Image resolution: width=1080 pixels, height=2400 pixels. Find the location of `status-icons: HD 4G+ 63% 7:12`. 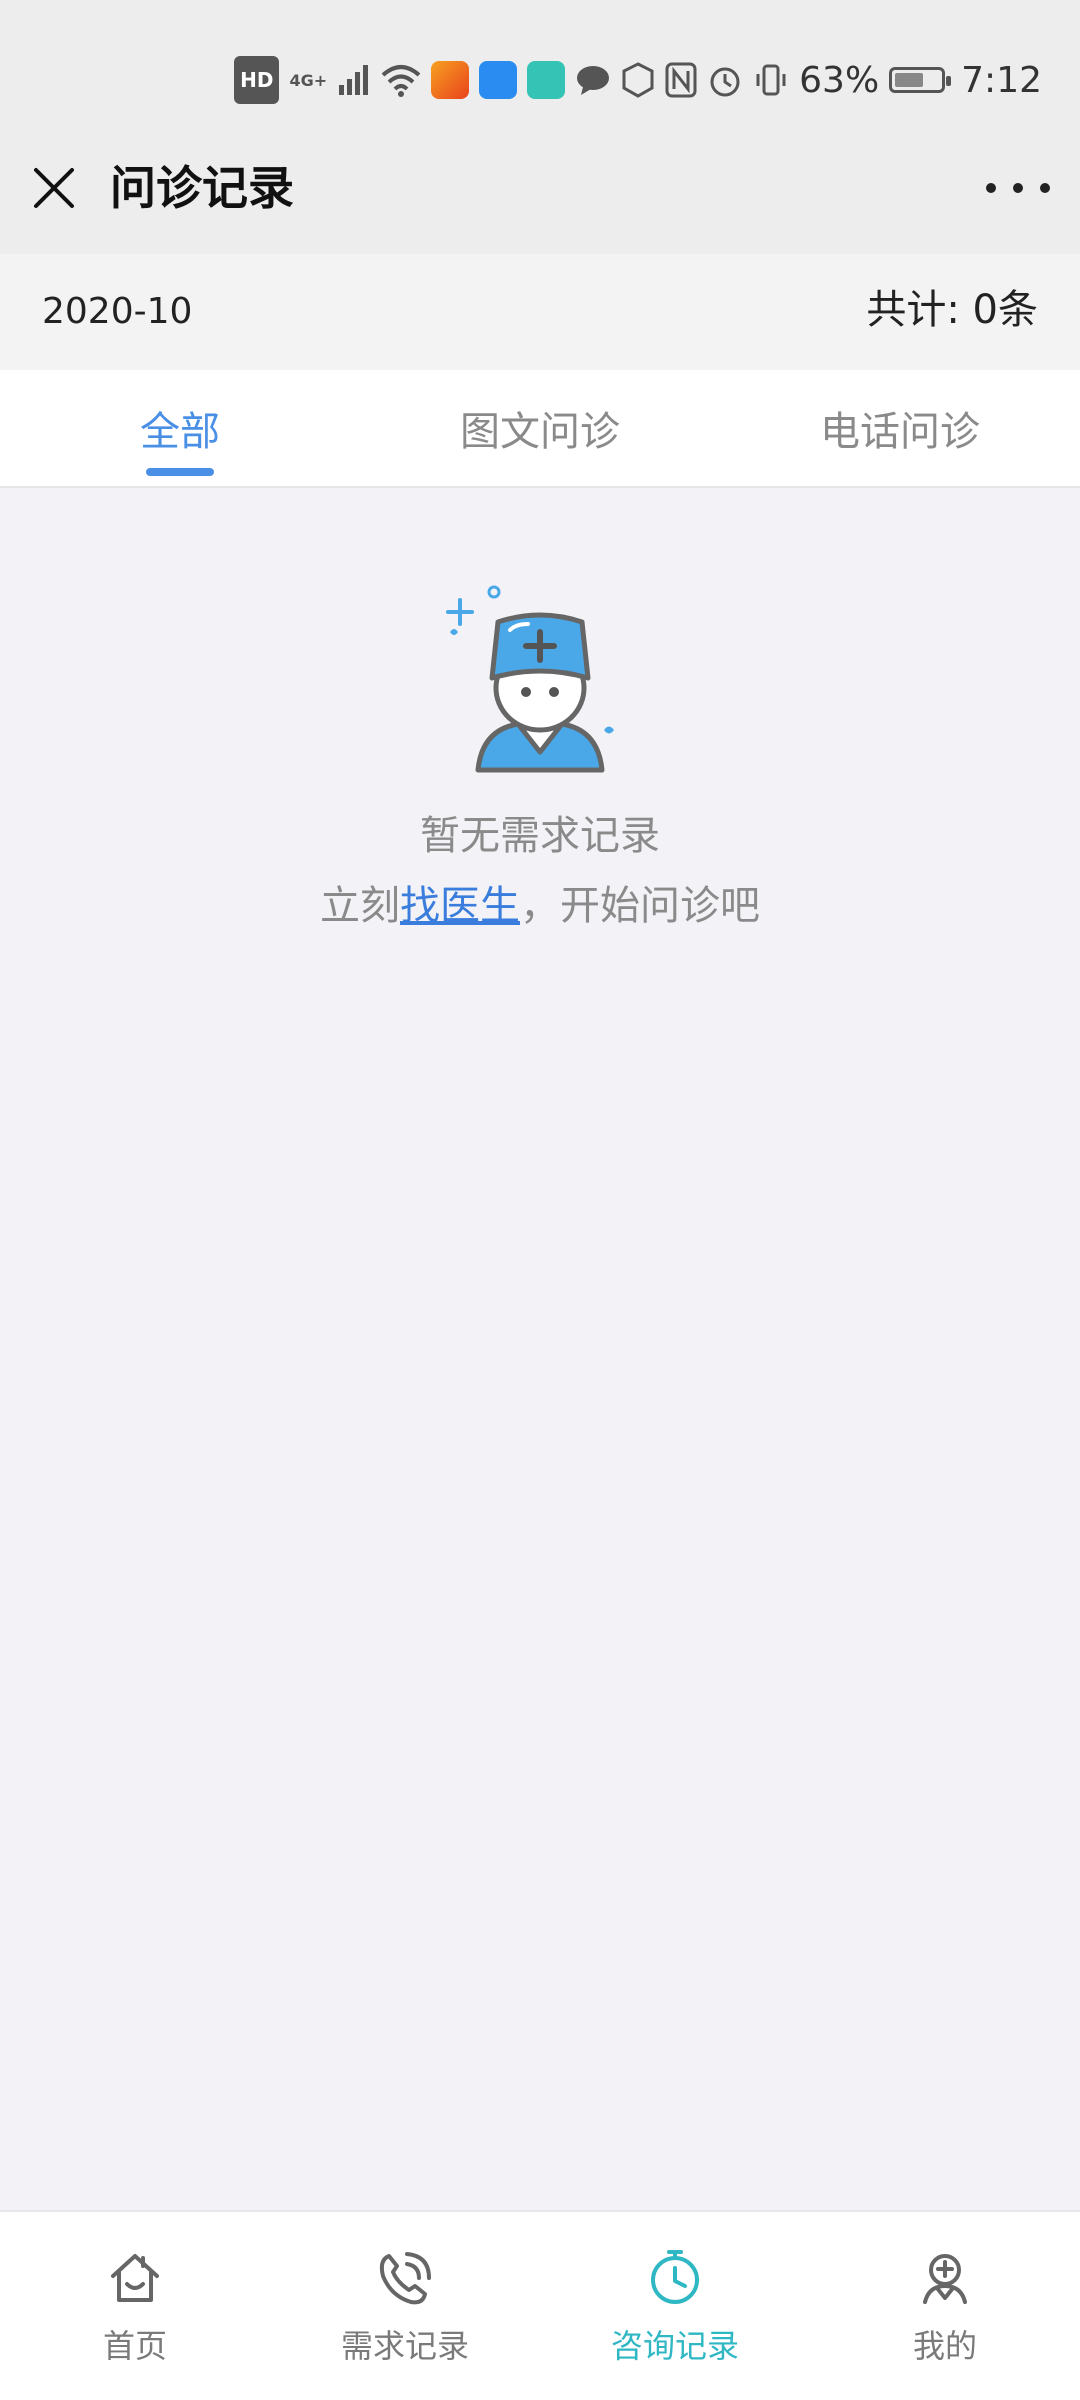

status-icons: HD 4G+ 63% 7:12 is located at coordinates (638, 80).